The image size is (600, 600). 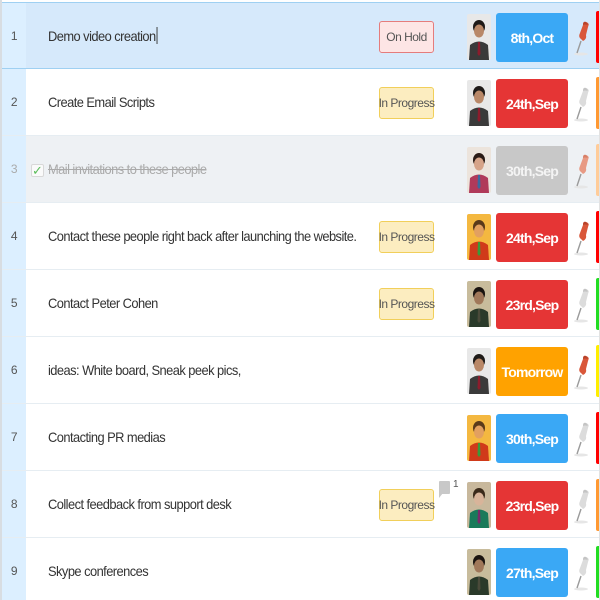 What do you see at coordinates (450, 490) in the screenshot?
I see `comment-indicator: 1` at bounding box center [450, 490].